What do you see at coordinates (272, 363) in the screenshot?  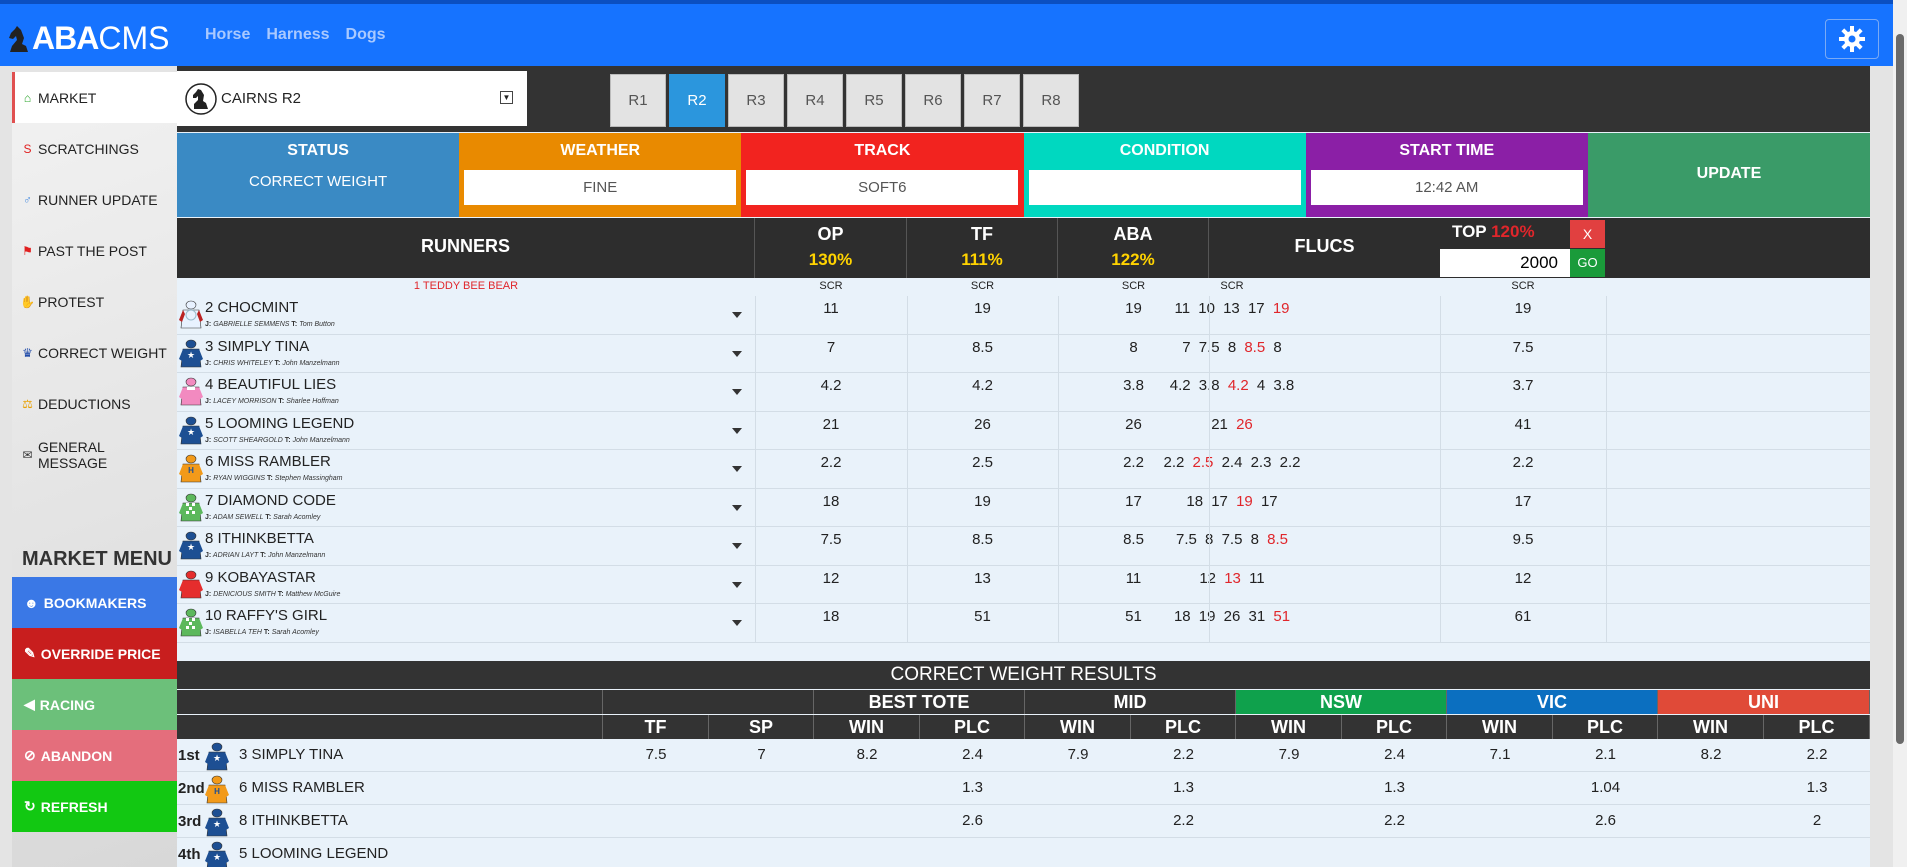 I see `jockey-trainer: J: CHRIS WHITELEY T: John Manzelmann` at bounding box center [272, 363].